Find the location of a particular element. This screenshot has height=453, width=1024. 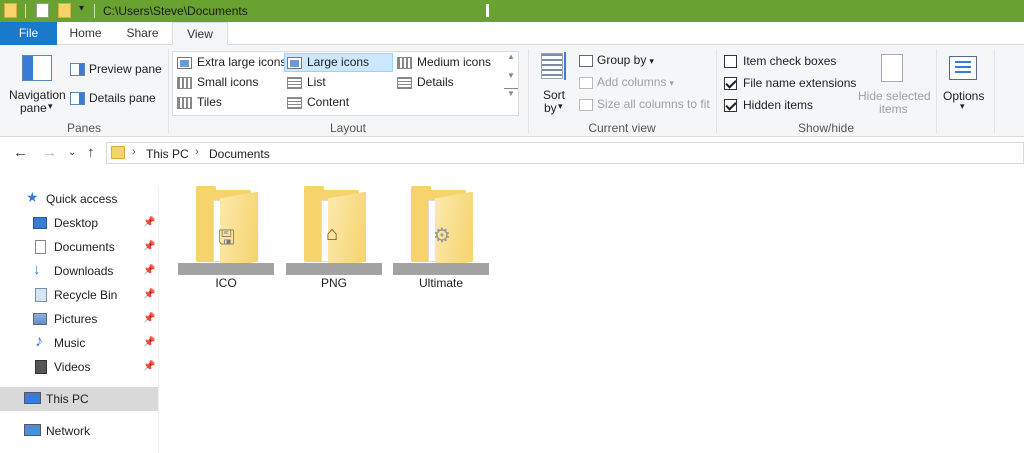

preview-pane-label: Preview pane is located at coordinates (125, 69).